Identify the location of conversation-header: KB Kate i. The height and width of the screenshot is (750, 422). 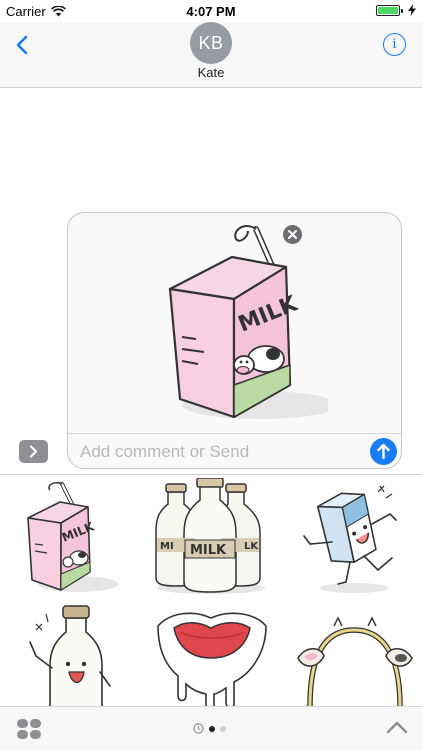
(211, 55).